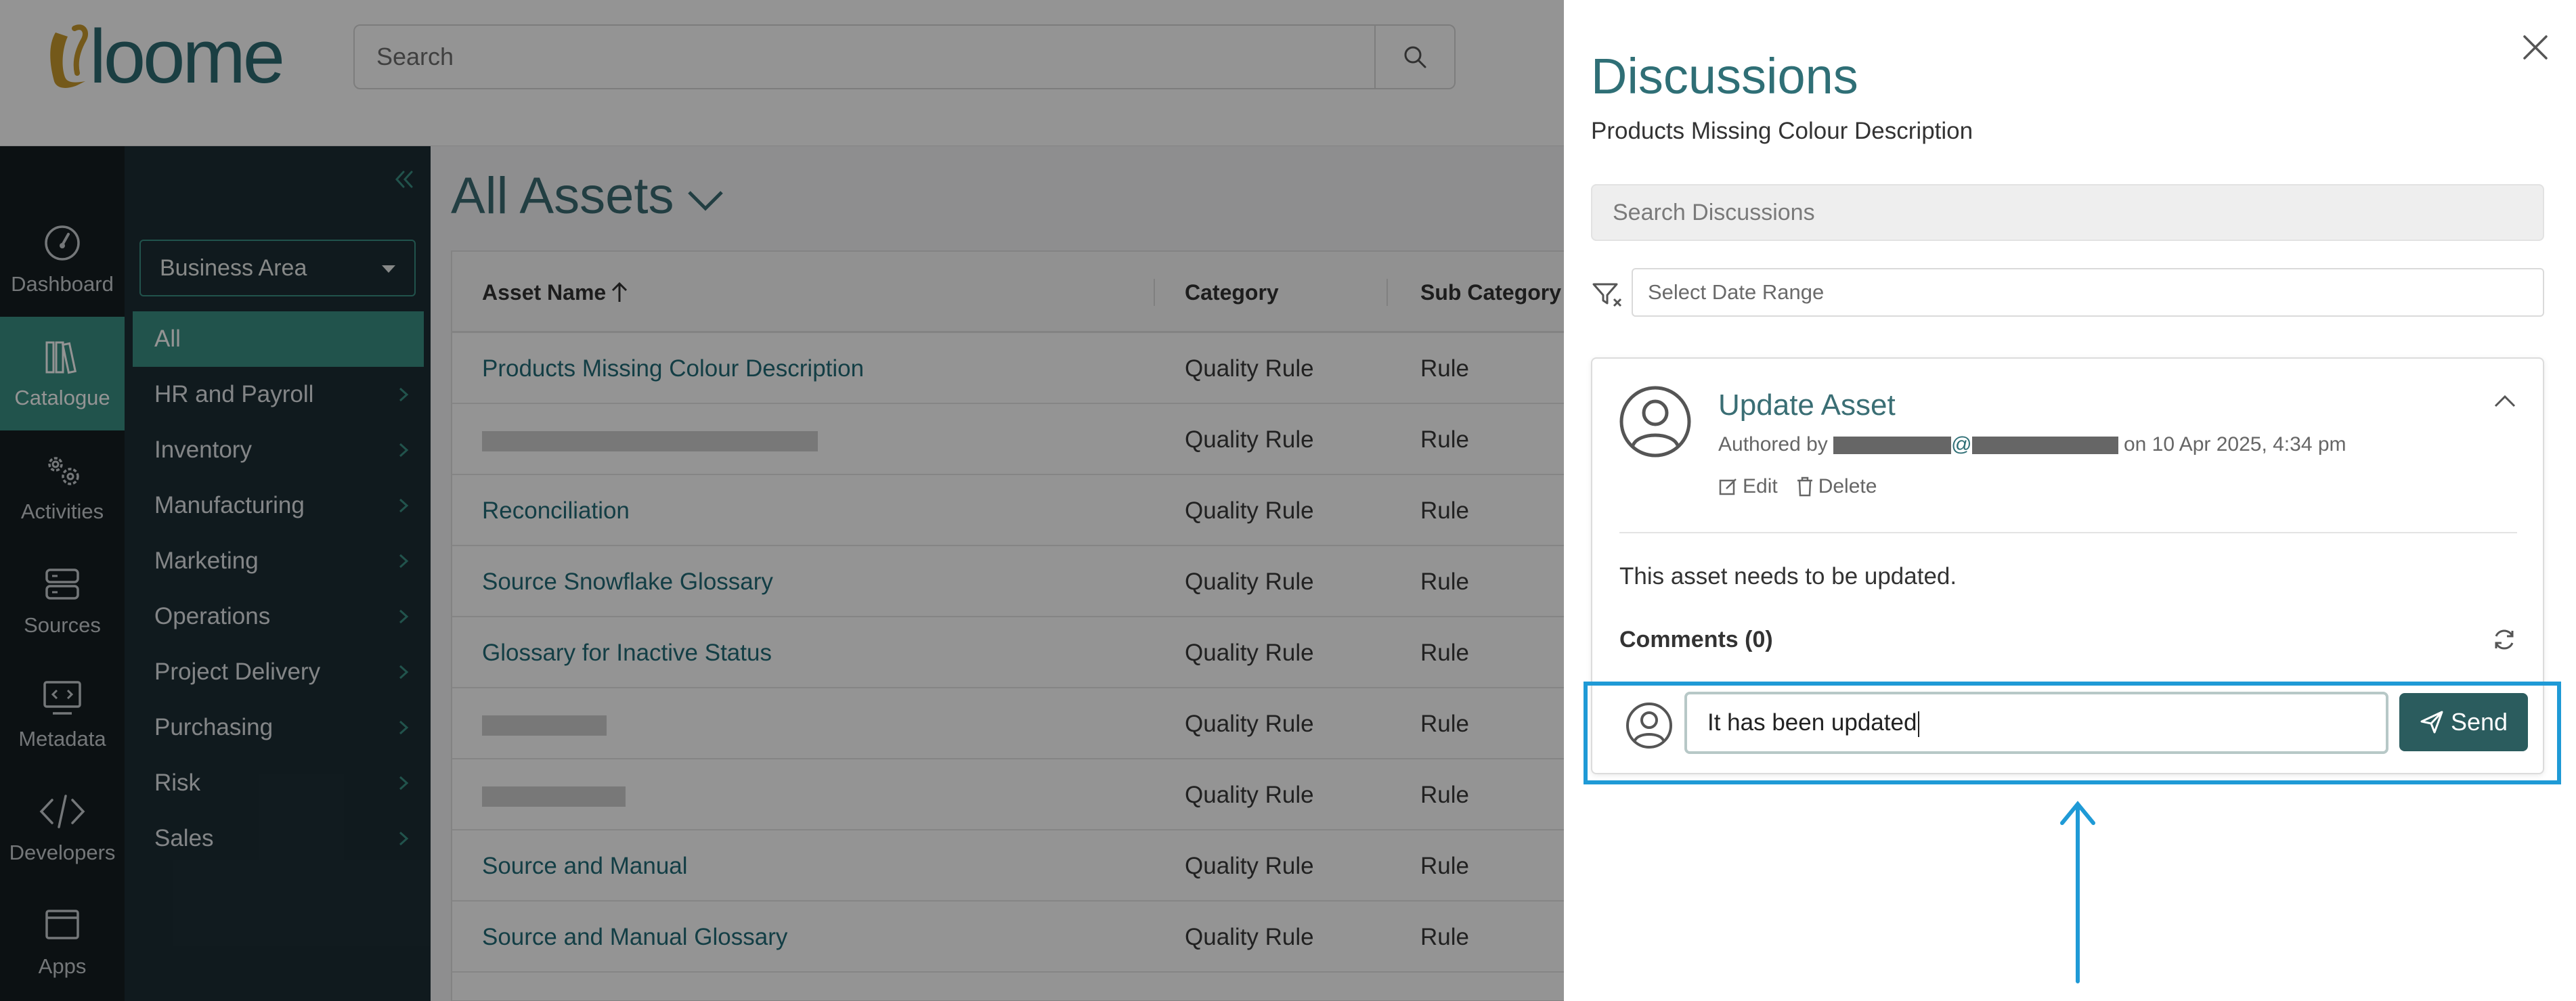  I want to click on paper-plane-icon, so click(2431, 723).